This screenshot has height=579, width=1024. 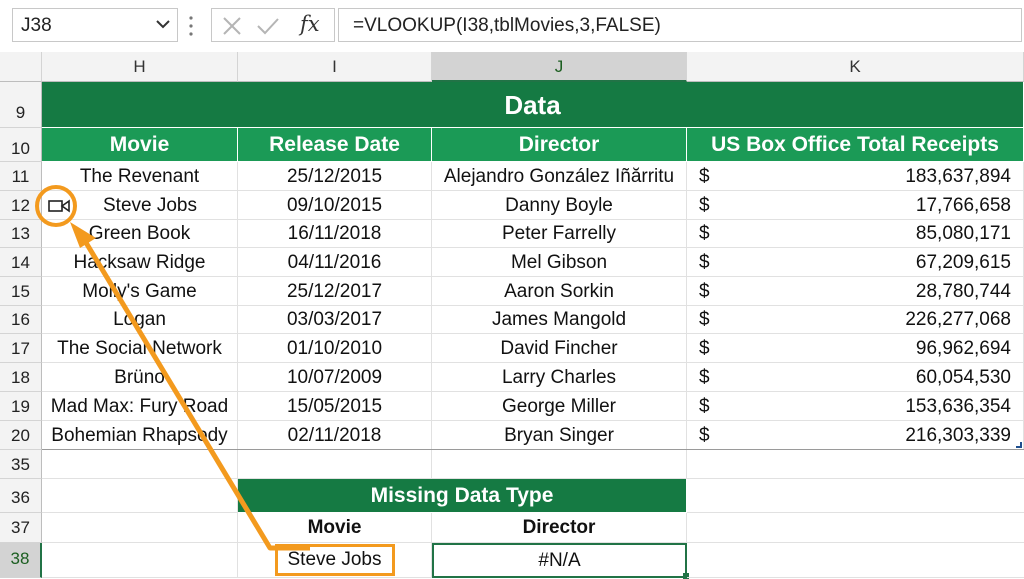 What do you see at coordinates (21, 406) in the screenshot?
I see `row-header-19: 19` at bounding box center [21, 406].